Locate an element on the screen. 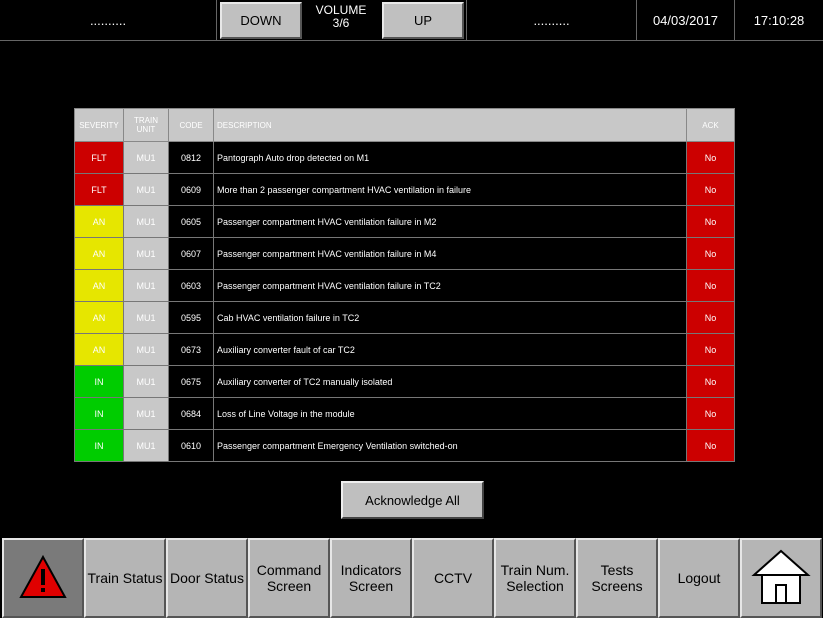  description-cell: Loss of Line Voltage in the module is located at coordinates (450, 413).